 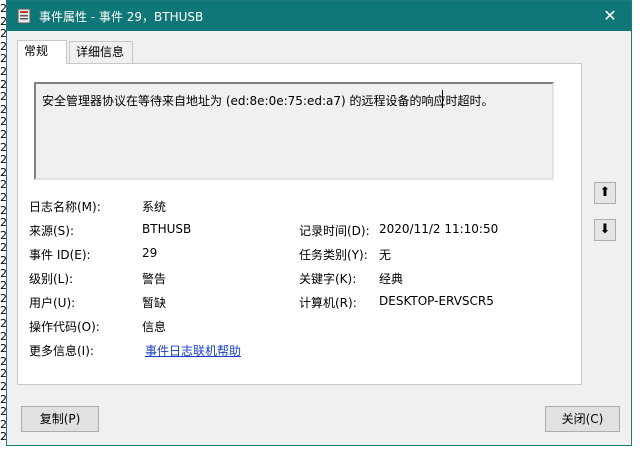 What do you see at coordinates (610, 16) in the screenshot?
I see `close-icon: ✕` at bounding box center [610, 16].